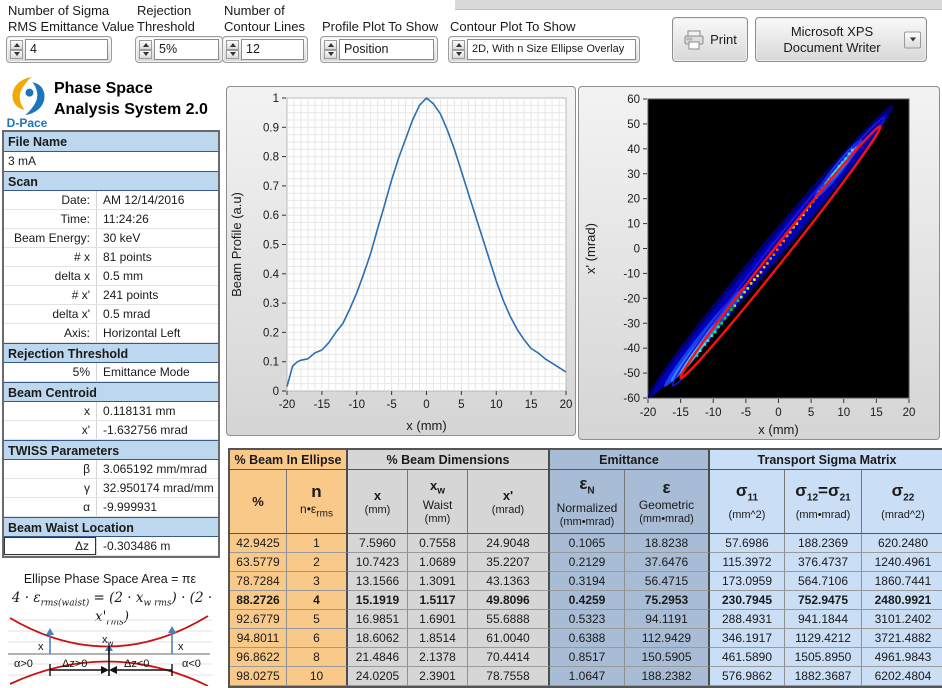  I want to click on table-cell: 1.0647, so click(587, 676).